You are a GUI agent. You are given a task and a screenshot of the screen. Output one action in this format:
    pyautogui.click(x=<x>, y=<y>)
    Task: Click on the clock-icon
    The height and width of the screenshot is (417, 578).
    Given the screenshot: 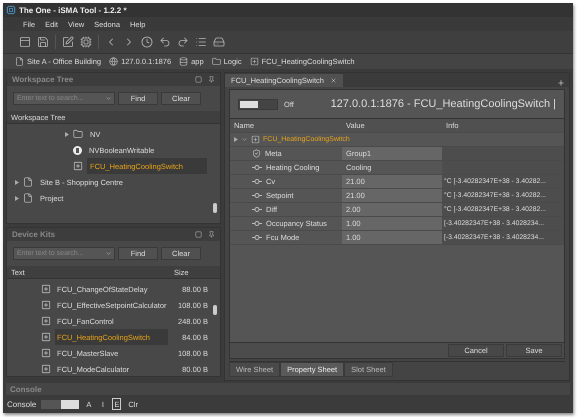 What is the action you would take?
    pyautogui.click(x=147, y=42)
    